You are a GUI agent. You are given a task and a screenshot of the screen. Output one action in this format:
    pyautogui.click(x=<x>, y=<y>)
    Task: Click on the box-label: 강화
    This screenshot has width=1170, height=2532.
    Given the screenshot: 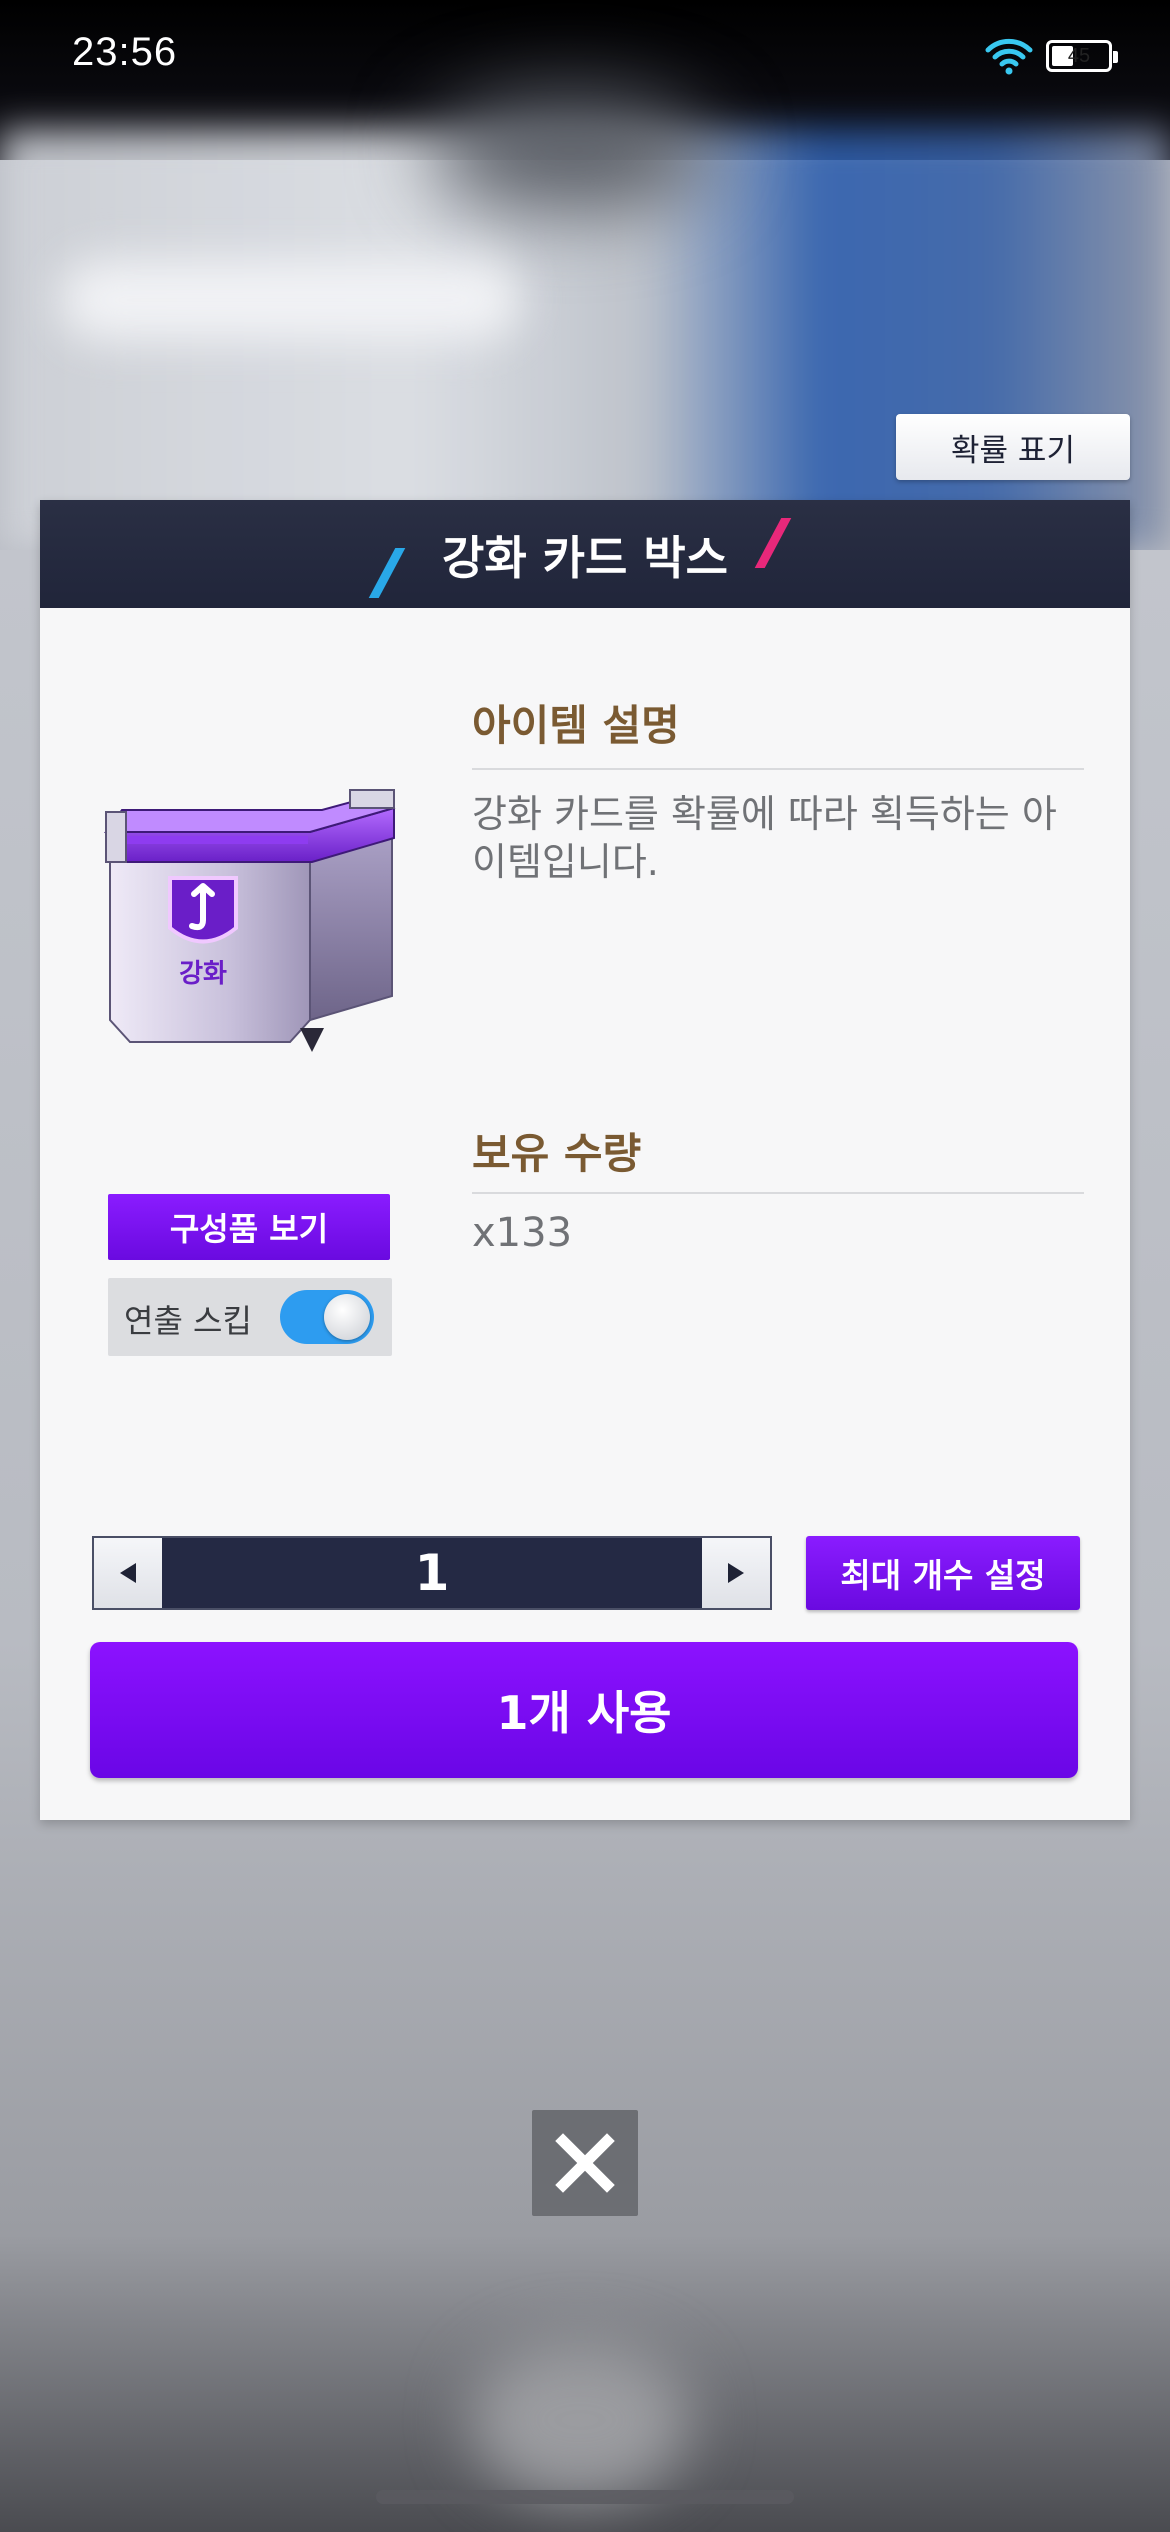 What is the action you would take?
    pyautogui.click(x=203, y=974)
    